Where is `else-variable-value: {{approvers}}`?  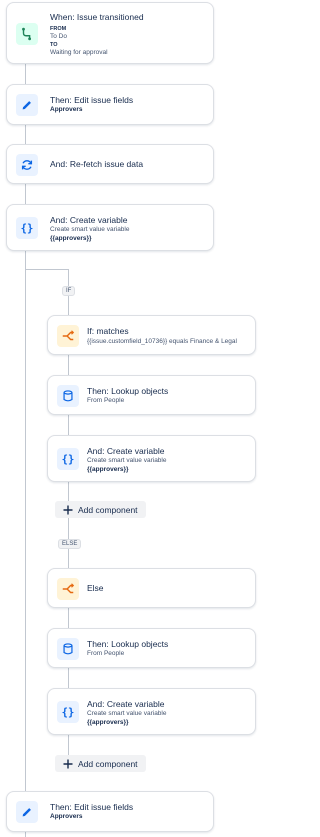 else-variable-value: {{approvers}} is located at coordinates (108, 722).